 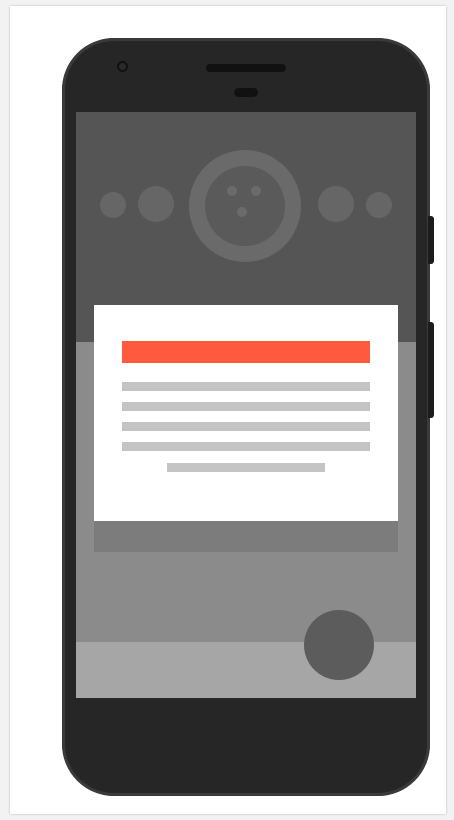 I want to click on proximity-sensor, so click(x=246, y=92).